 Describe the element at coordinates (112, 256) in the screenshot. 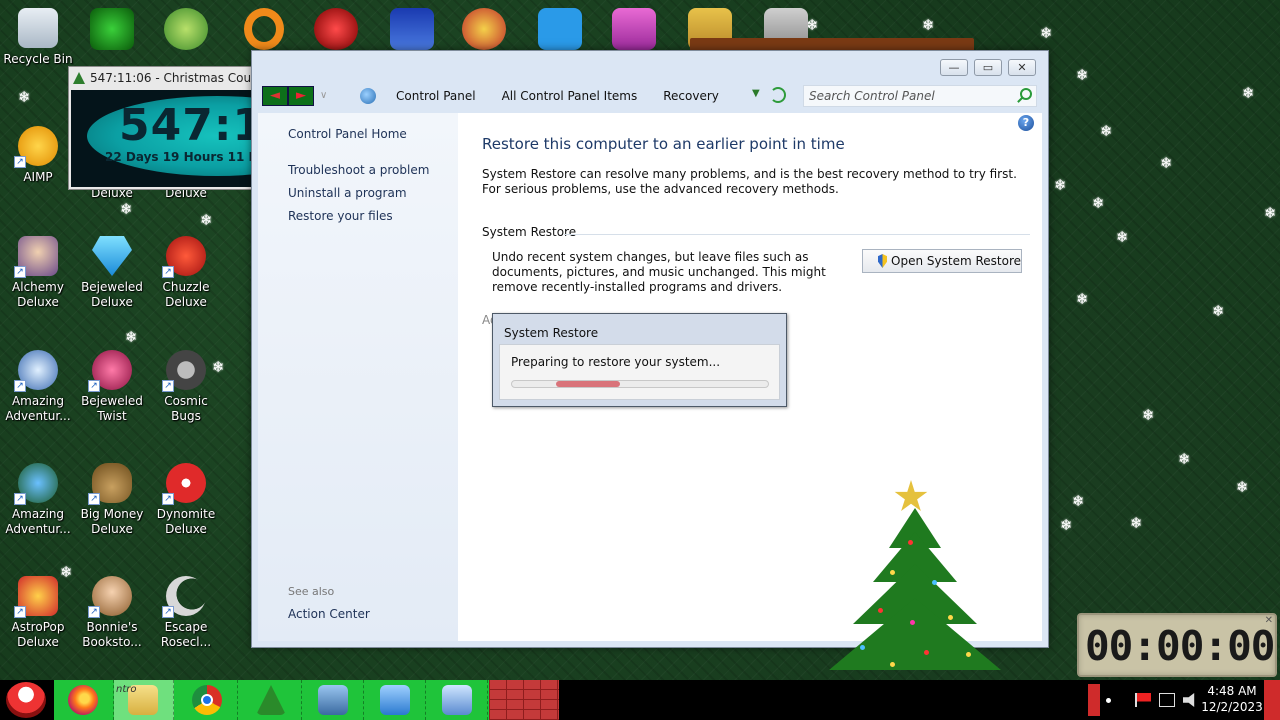

I see `diamond-icon` at that location.